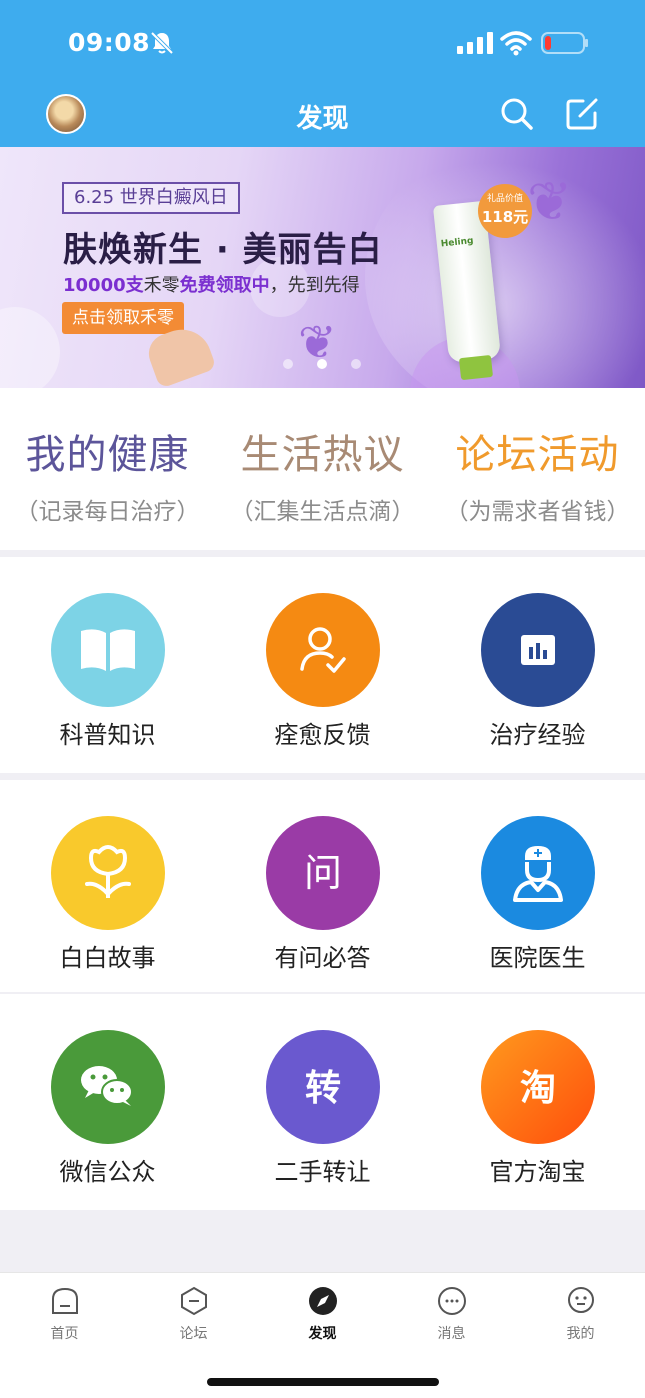 Image resolution: width=645 pixels, height=1398 pixels. I want to click on section-title: 我的健康, so click(107, 455).